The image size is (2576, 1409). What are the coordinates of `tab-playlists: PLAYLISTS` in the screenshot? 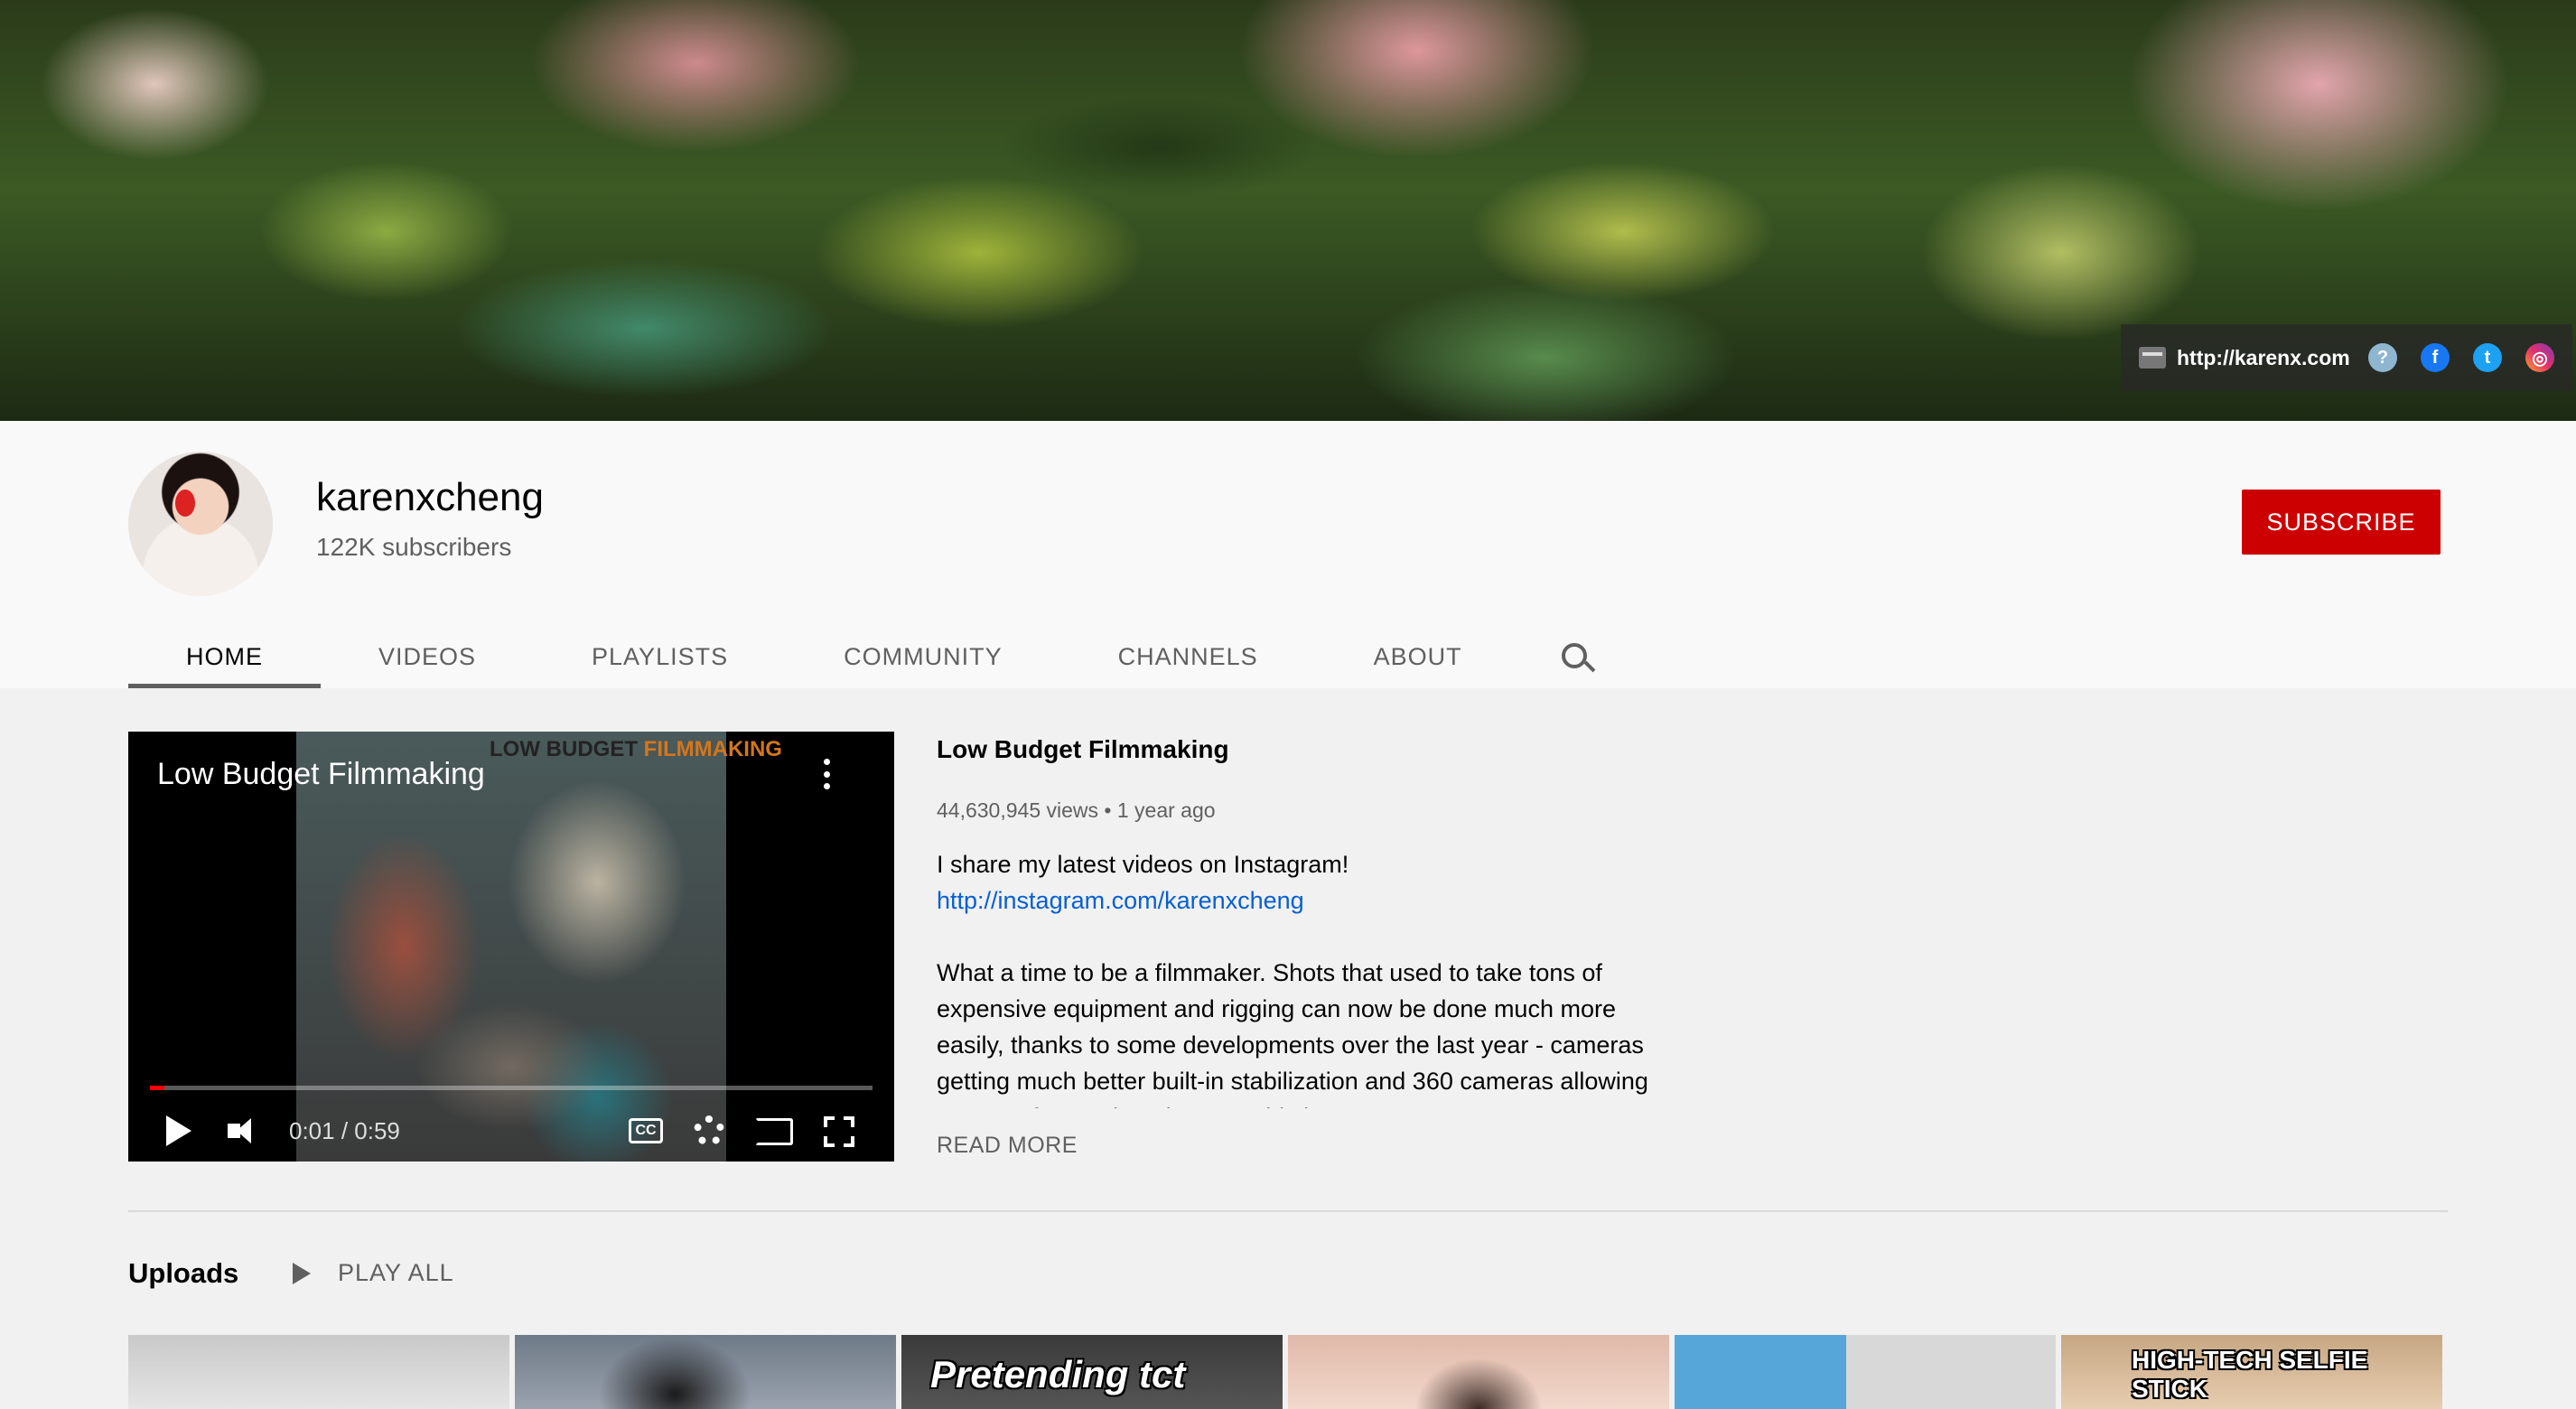 It's located at (660, 654).